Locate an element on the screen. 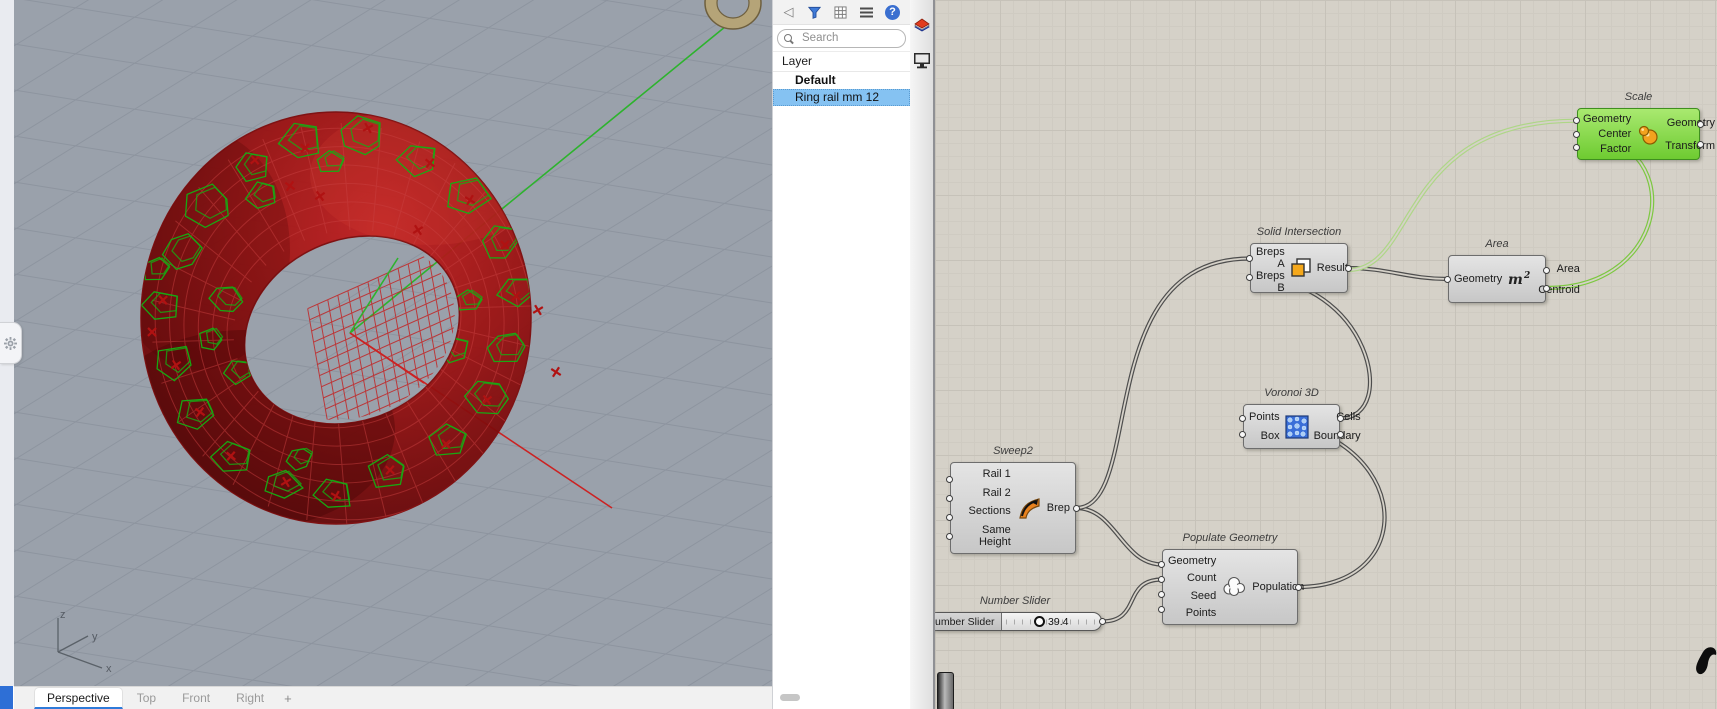  slider-knob is located at coordinates (1040, 621).